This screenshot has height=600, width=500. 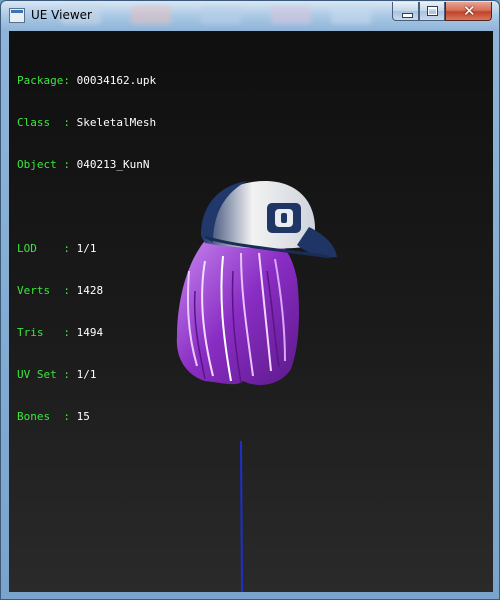 I want to click on hair-mesh, so click(x=237, y=310).